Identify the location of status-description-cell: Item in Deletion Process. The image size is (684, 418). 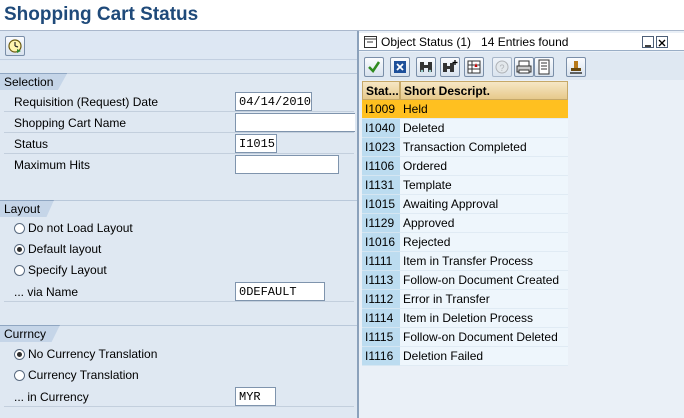
(484, 318).